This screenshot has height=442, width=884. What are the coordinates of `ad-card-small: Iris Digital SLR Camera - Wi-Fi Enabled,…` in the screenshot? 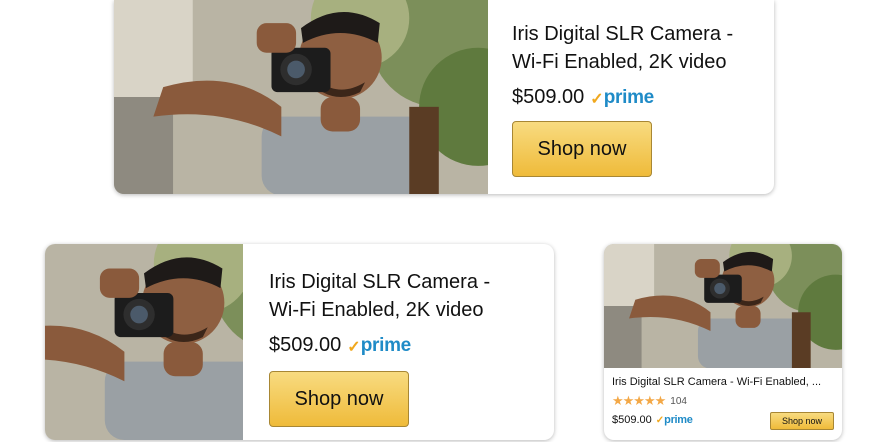 It's located at (723, 342).